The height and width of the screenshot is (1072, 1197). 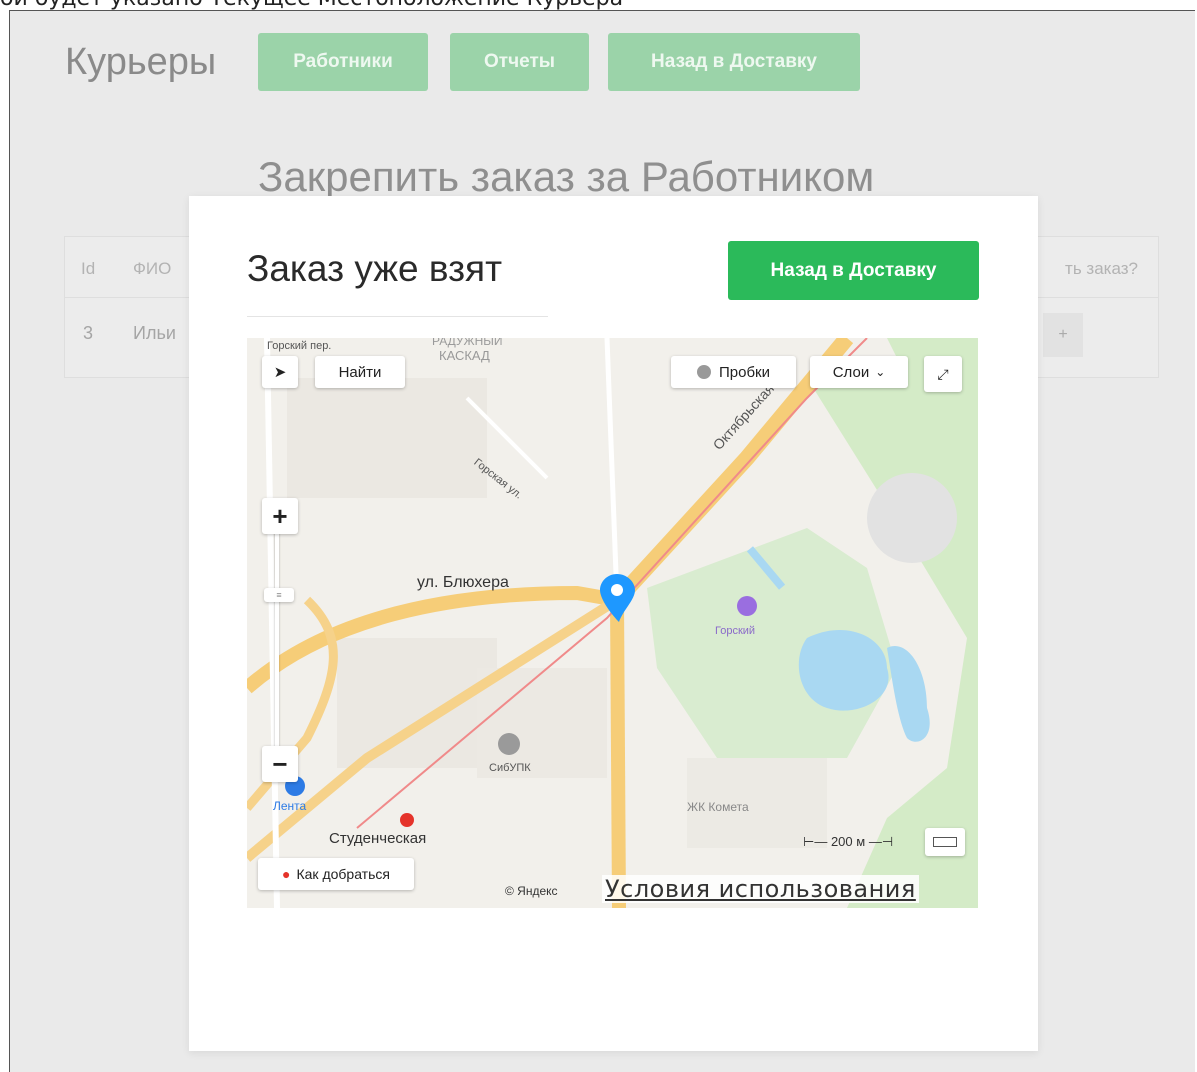 What do you see at coordinates (280, 516) in the screenshot?
I see `zoom-in-button: +` at bounding box center [280, 516].